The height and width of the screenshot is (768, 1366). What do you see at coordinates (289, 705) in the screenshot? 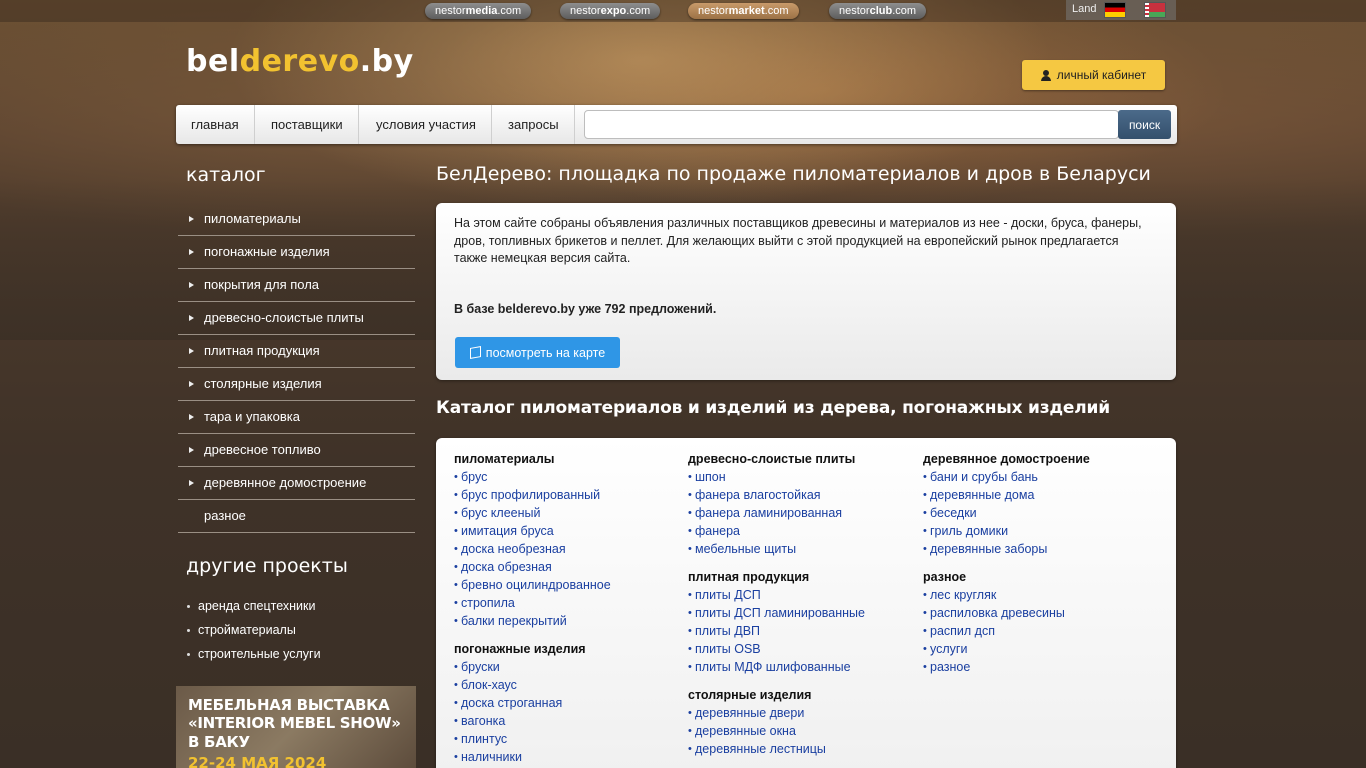
I see `banner-line: МЕБЕЛЬНАЯ ВЫСТАВКА` at bounding box center [289, 705].